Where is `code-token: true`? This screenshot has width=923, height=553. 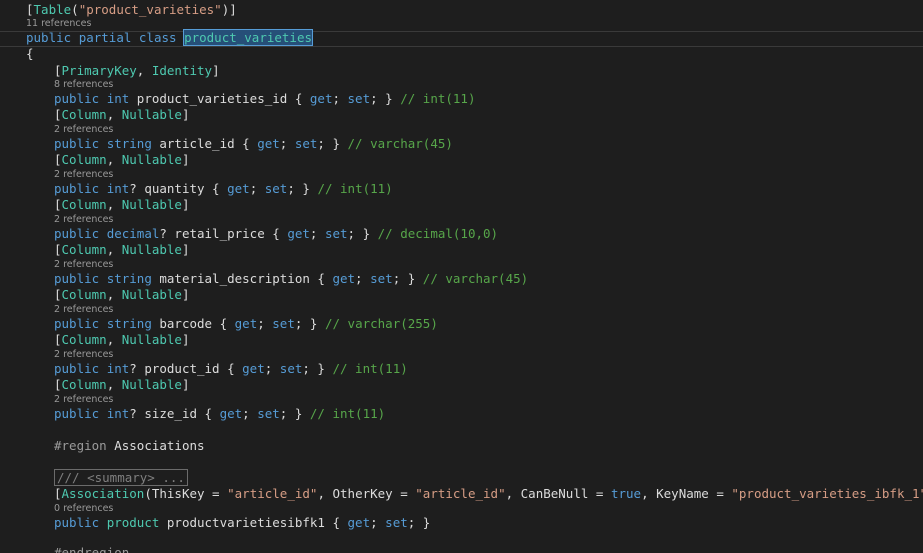 code-token: true is located at coordinates (626, 493).